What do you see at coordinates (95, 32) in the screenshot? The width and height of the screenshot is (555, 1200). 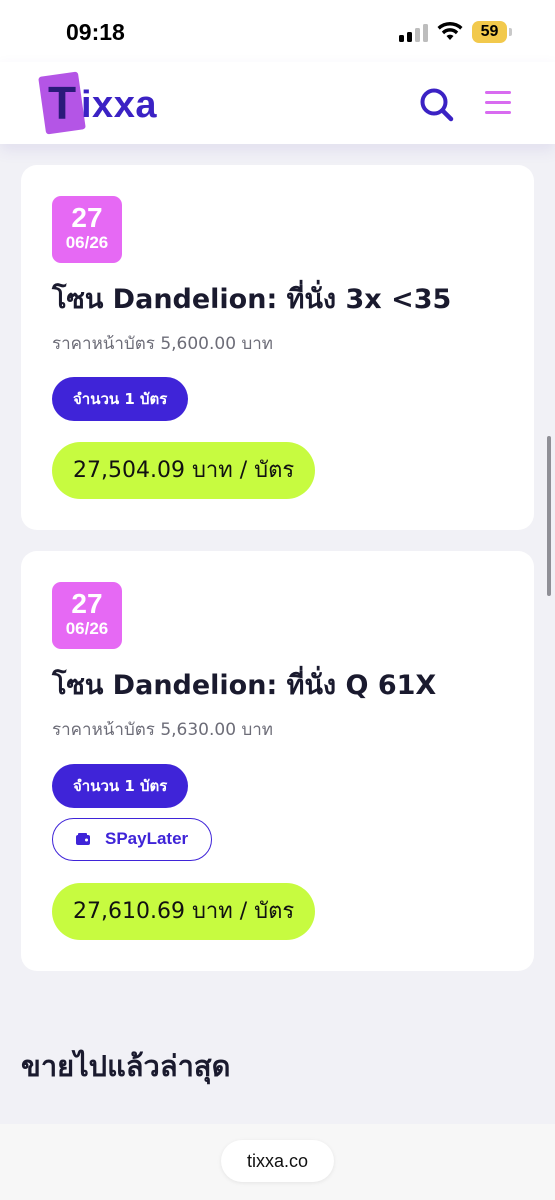 I see `status-time: 09:18` at bounding box center [95, 32].